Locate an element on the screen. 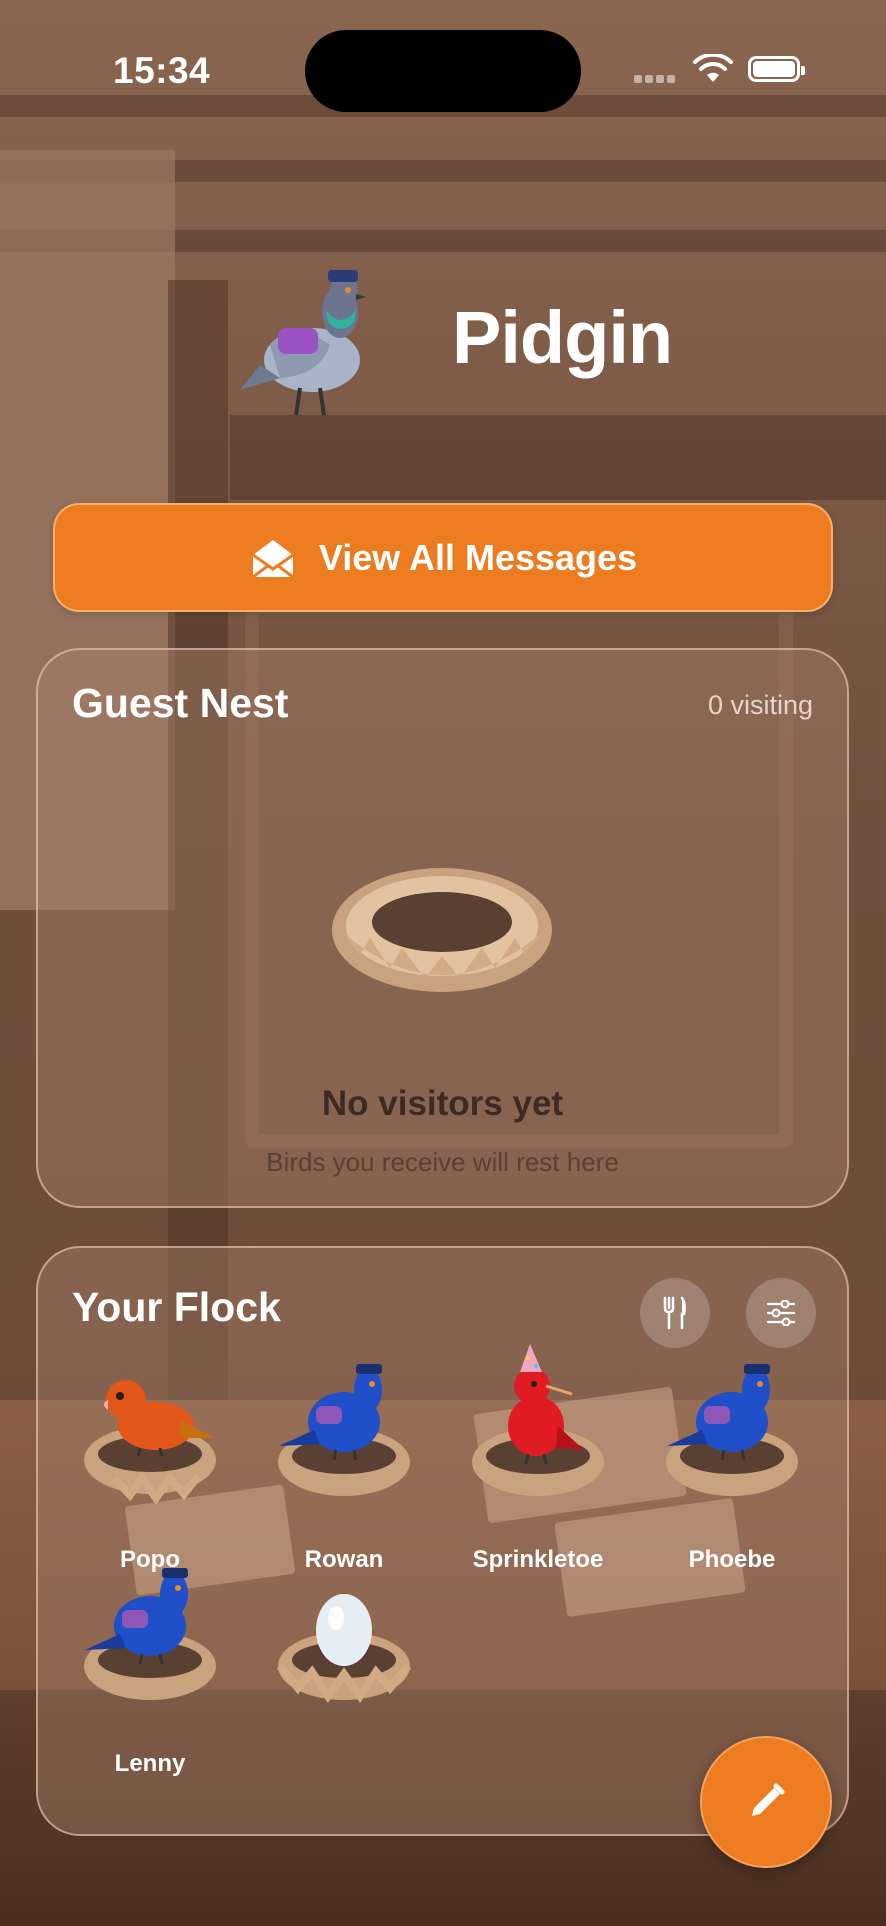  flock-bird-phoebe: Phoebe is located at coordinates (732, 1466).